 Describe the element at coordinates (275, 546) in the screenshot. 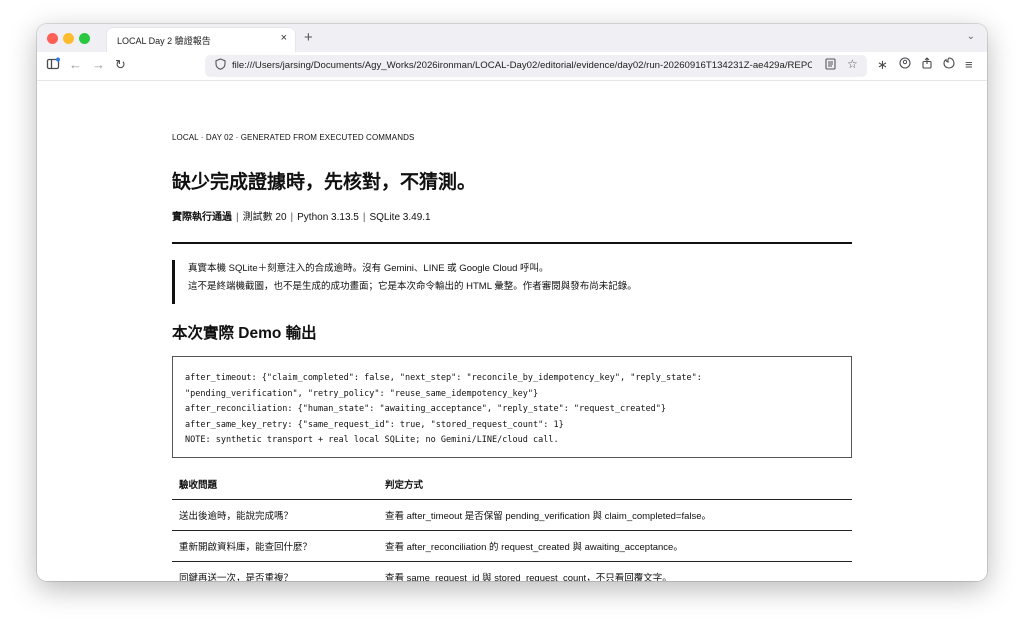

I see `table-cell: 重新開啟資料庫，能查回什麼？` at that location.